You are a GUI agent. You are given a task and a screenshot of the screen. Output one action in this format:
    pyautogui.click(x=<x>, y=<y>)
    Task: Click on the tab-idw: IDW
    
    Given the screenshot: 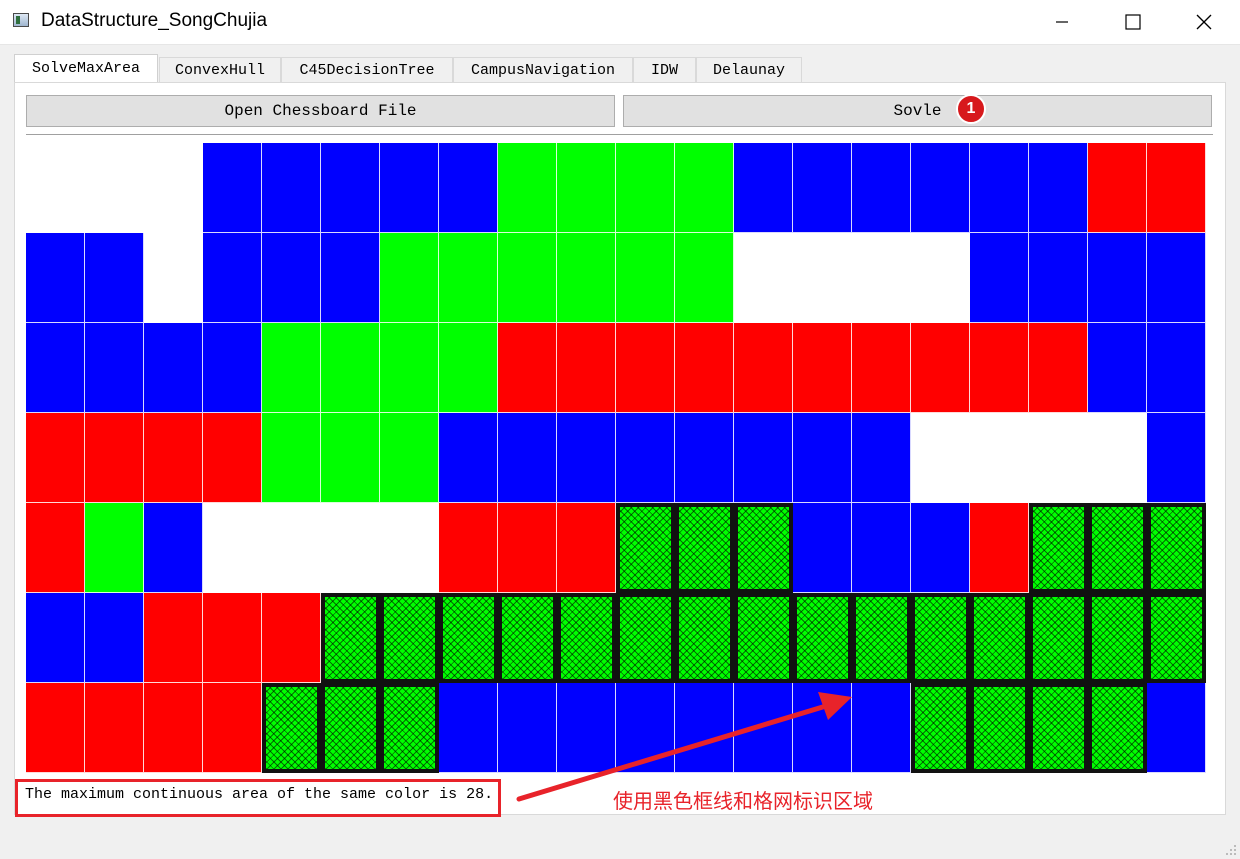 What is the action you would take?
    pyautogui.click(x=664, y=69)
    